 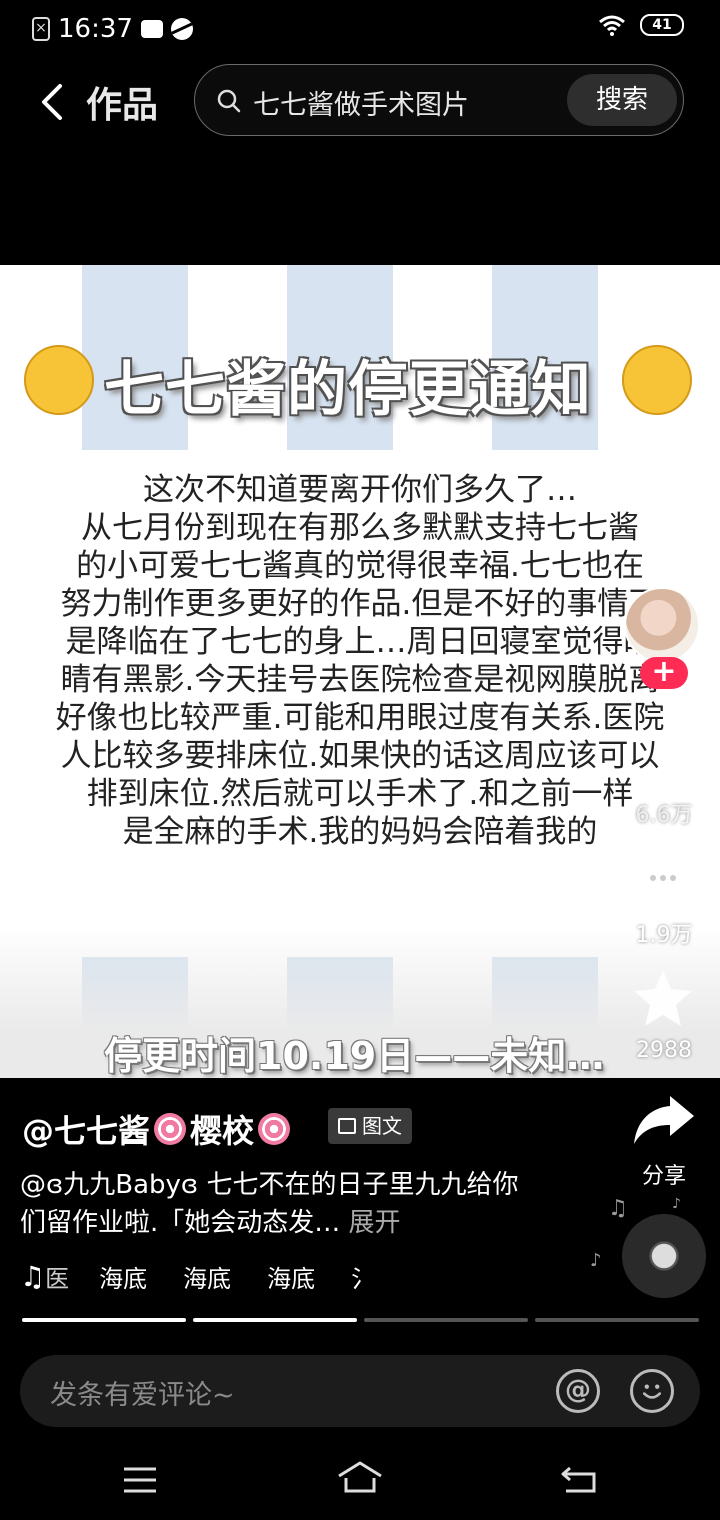 What do you see at coordinates (57, 1278) in the screenshot?
I see `music-text: 医` at bounding box center [57, 1278].